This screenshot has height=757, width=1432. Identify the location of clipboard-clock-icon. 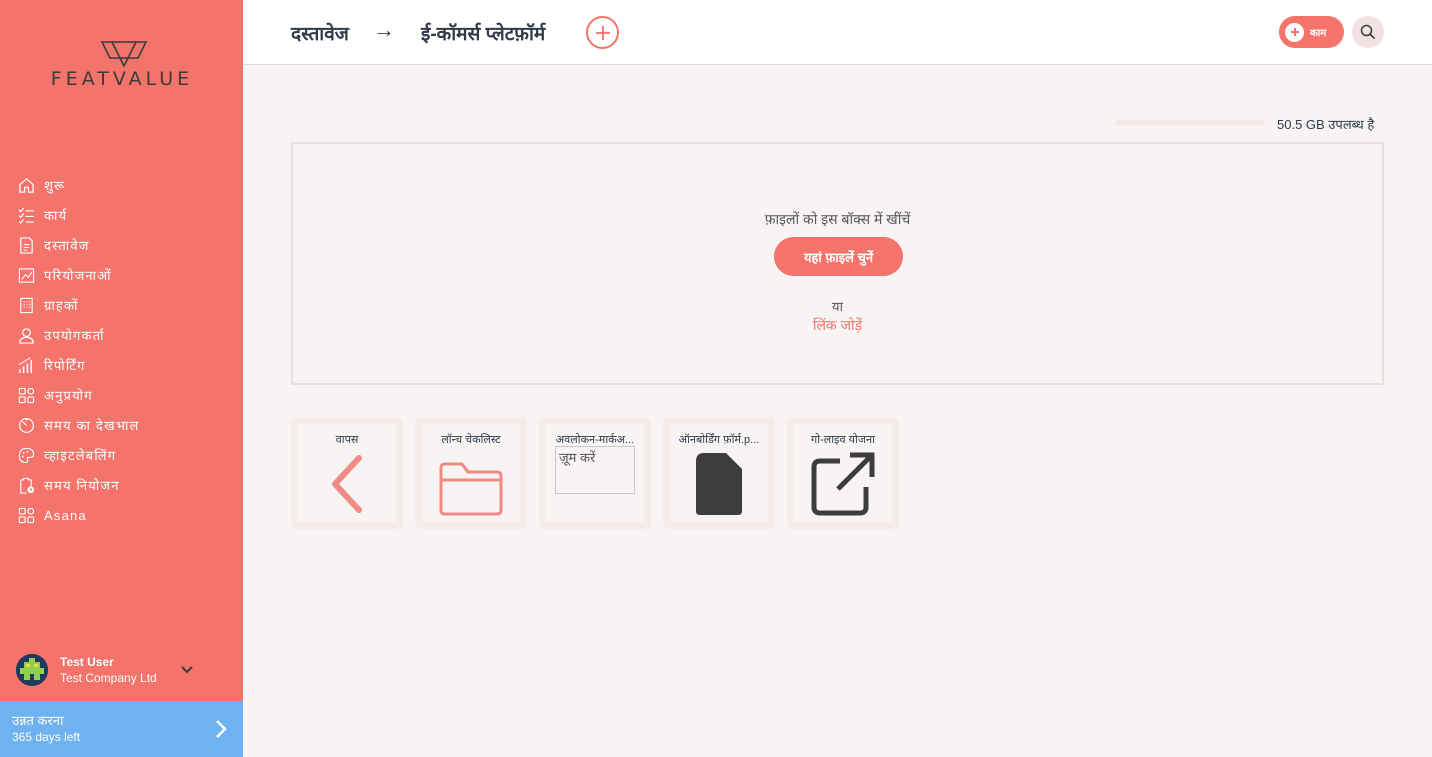
(27, 485).